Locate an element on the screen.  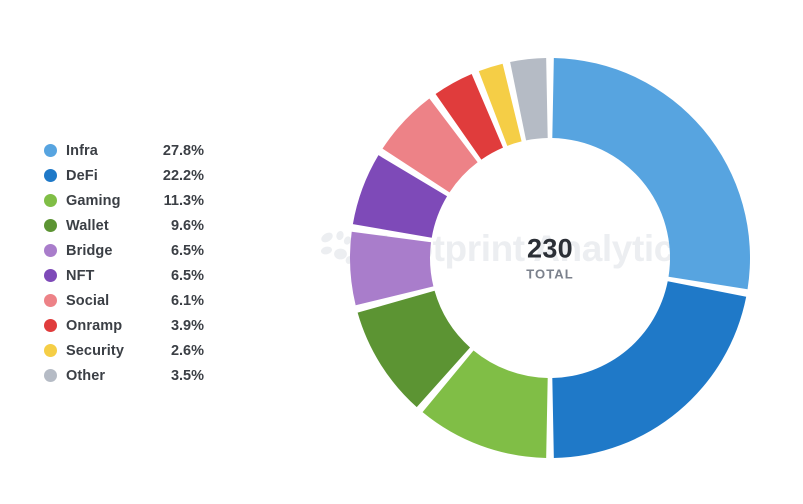
legend-swatch-nft is located at coordinates (50, 275).